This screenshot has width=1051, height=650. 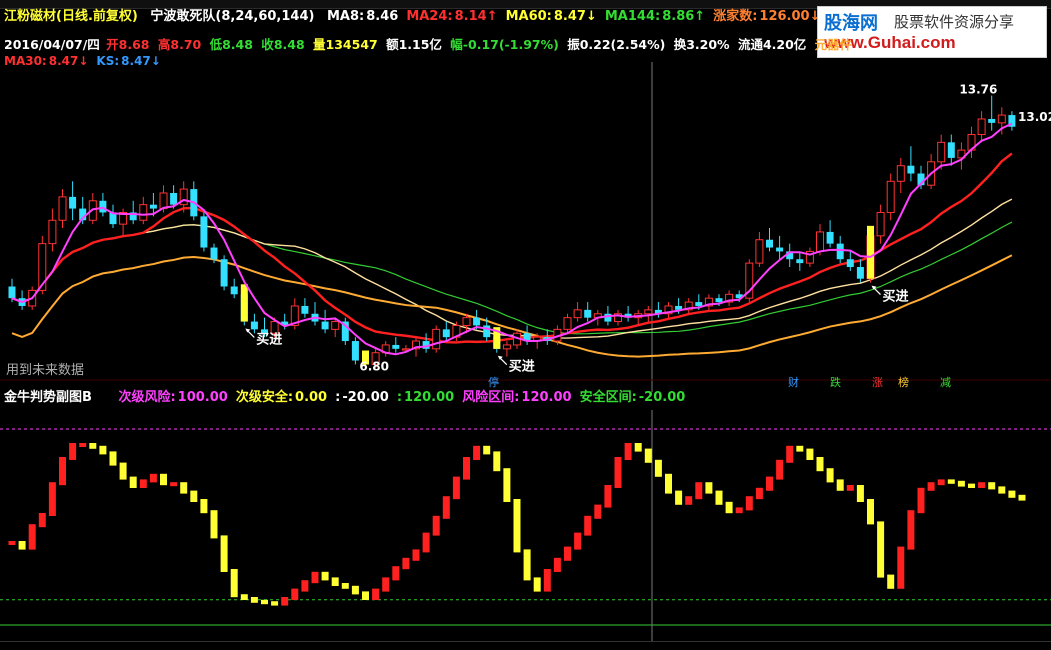 What do you see at coordinates (528, 16) in the screenshot?
I see `ma-readout-label: MA60:` at bounding box center [528, 16].